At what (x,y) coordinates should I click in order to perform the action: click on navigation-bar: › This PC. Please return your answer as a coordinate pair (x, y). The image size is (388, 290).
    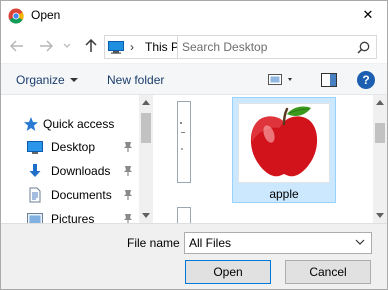
    Looking at the image, I should click on (194, 47).